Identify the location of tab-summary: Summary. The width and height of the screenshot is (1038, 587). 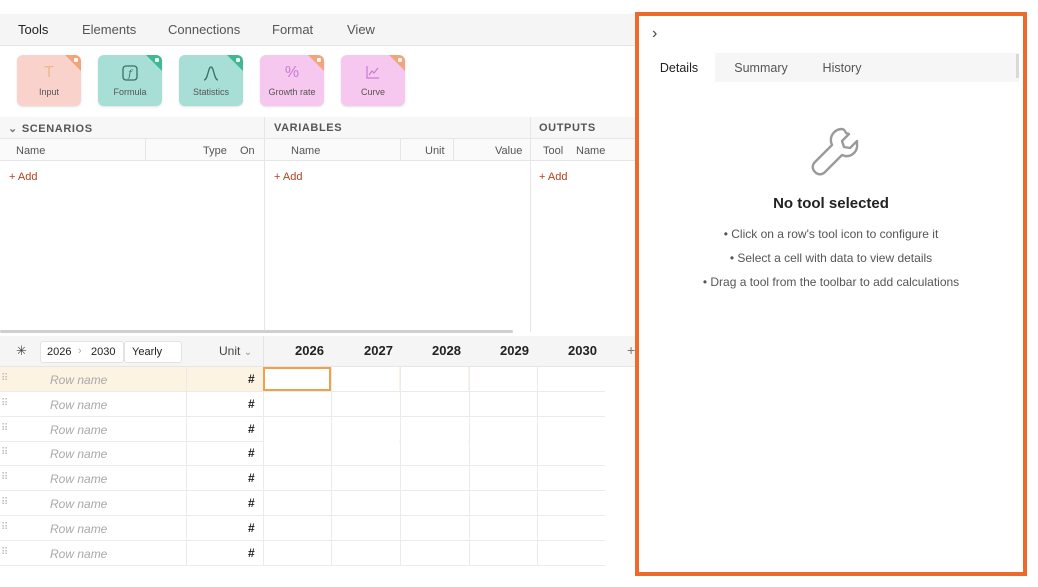
(761, 67).